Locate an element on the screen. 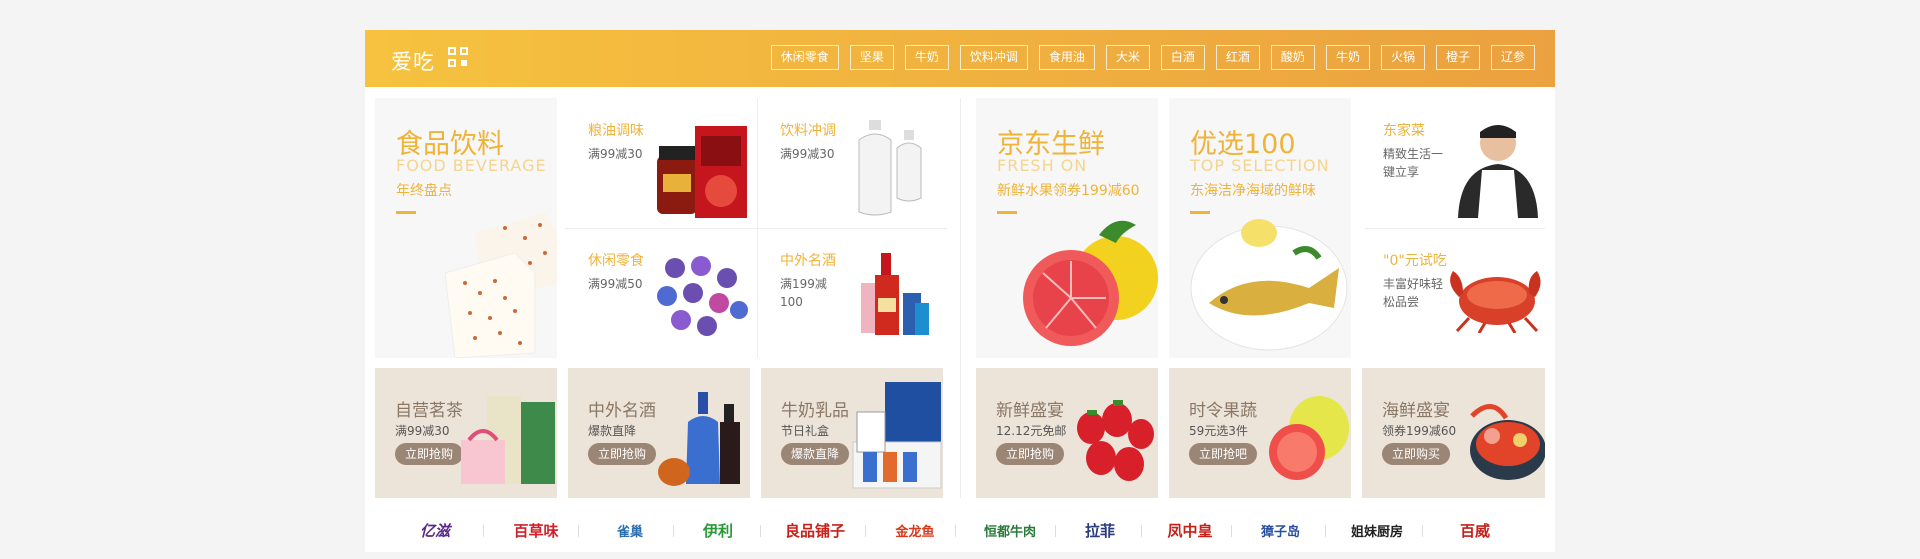 This screenshot has width=1920, height=559. brand-logo: 姐妹厨房 is located at coordinates (1377, 530).